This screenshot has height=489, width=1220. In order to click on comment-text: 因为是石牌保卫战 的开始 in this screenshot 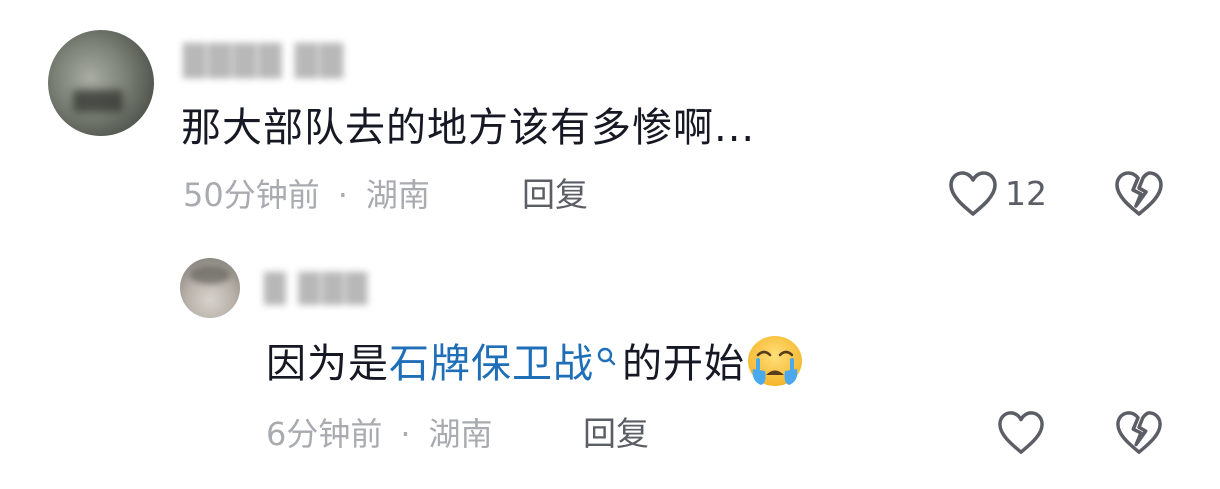, I will do `click(535, 362)`.